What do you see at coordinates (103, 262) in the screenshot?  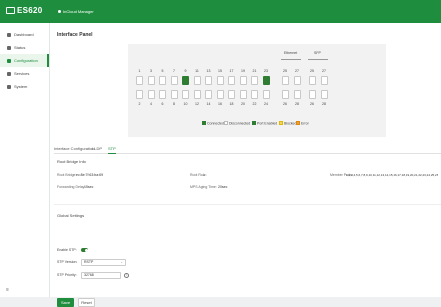 I see `stp-version-select: RSTP ⌄` at bounding box center [103, 262].